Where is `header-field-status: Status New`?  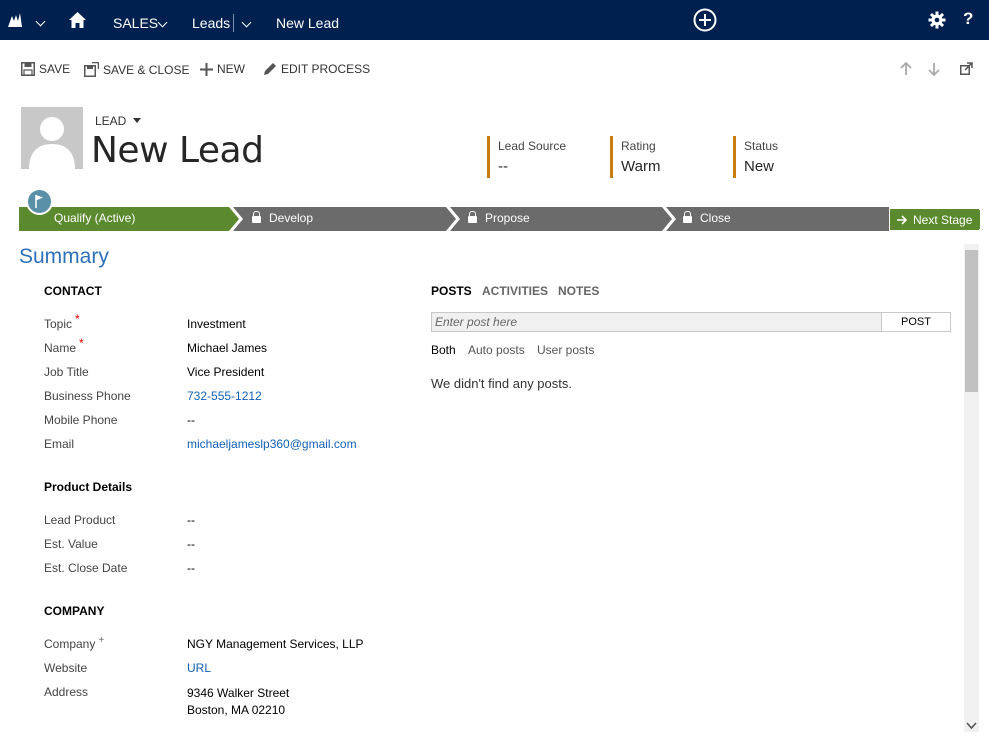 header-field-status: Status New is located at coordinates (755, 157).